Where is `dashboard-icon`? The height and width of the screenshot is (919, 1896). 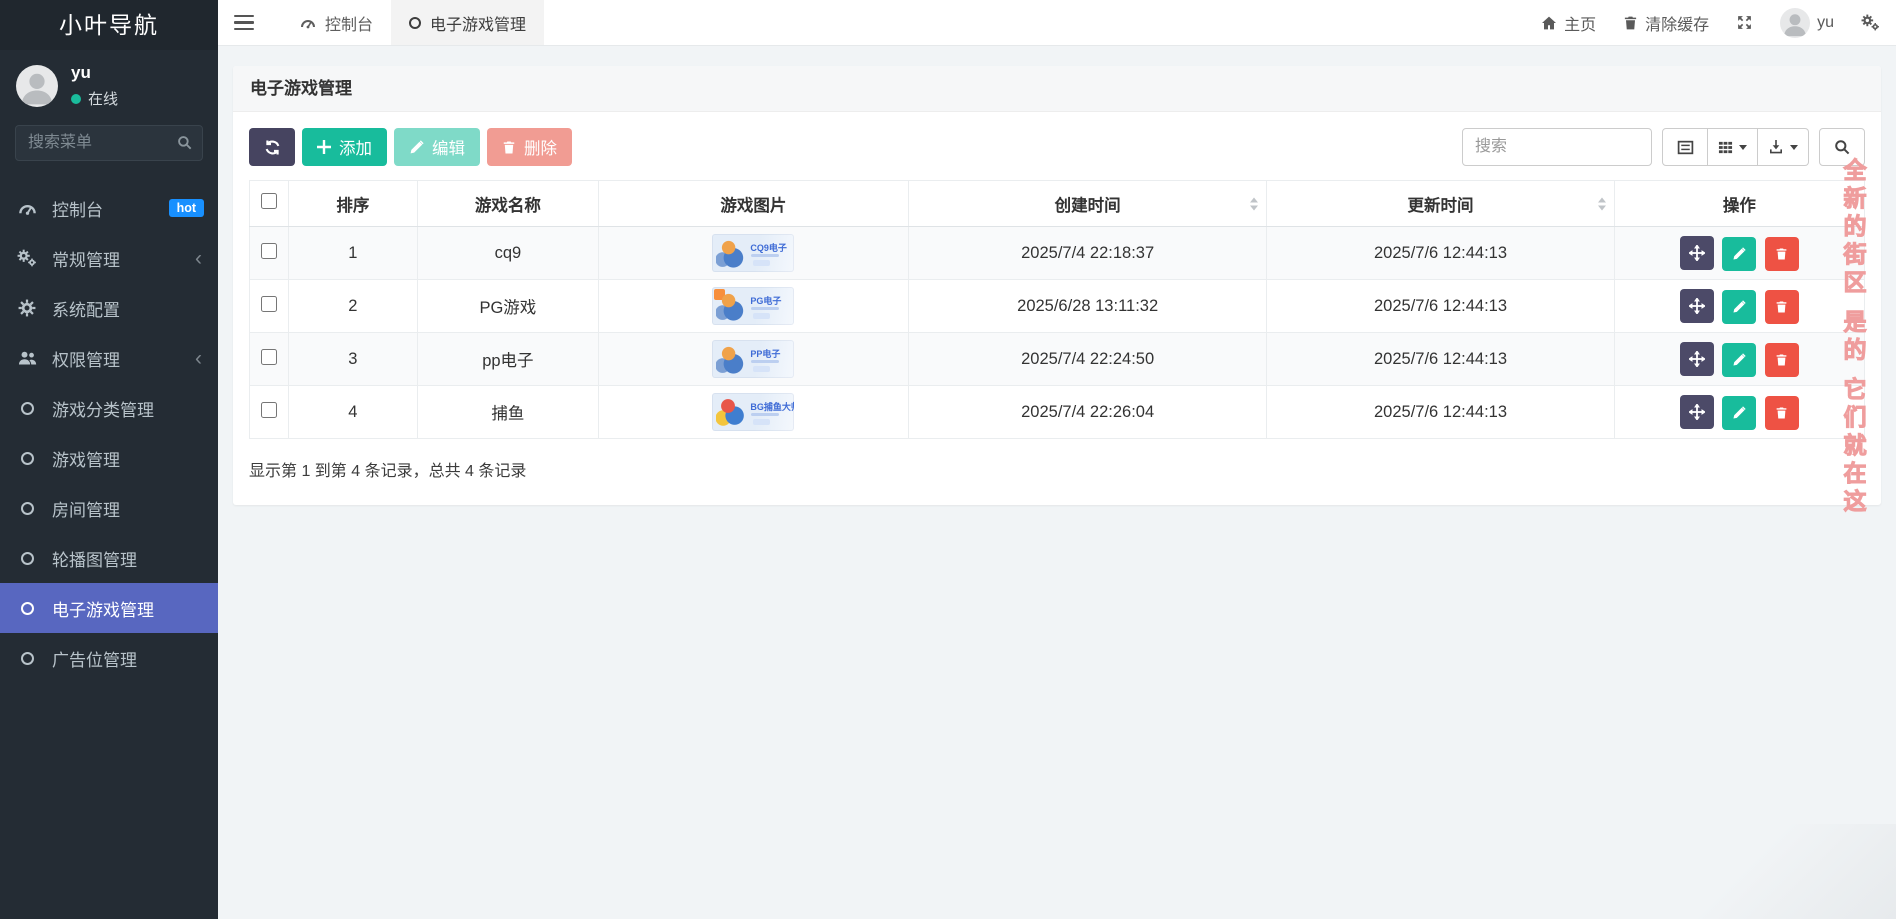
dashboard-icon is located at coordinates (308, 23).